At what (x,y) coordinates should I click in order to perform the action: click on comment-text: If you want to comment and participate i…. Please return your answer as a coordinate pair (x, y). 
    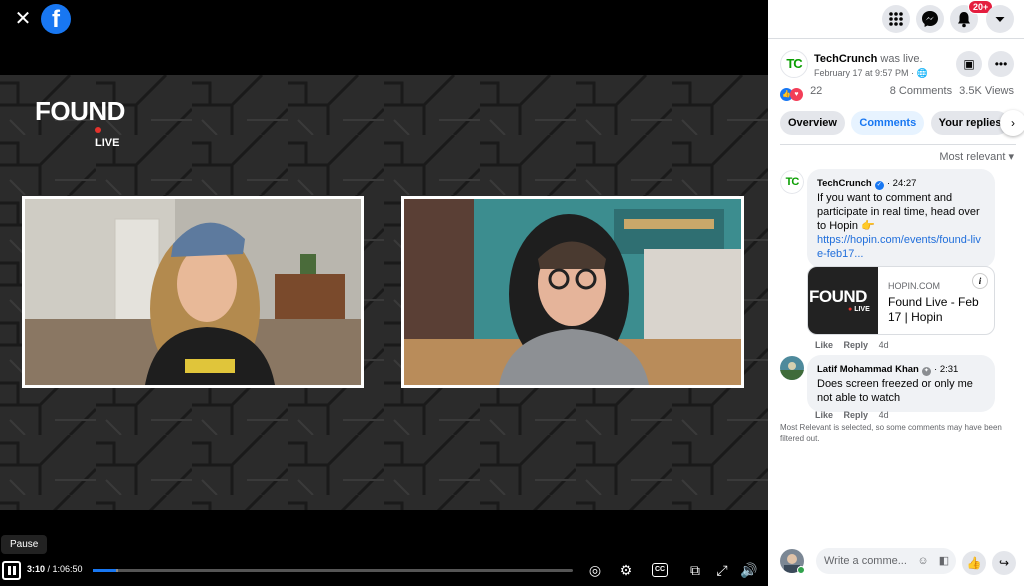
    Looking at the image, I should click on (898, 212).